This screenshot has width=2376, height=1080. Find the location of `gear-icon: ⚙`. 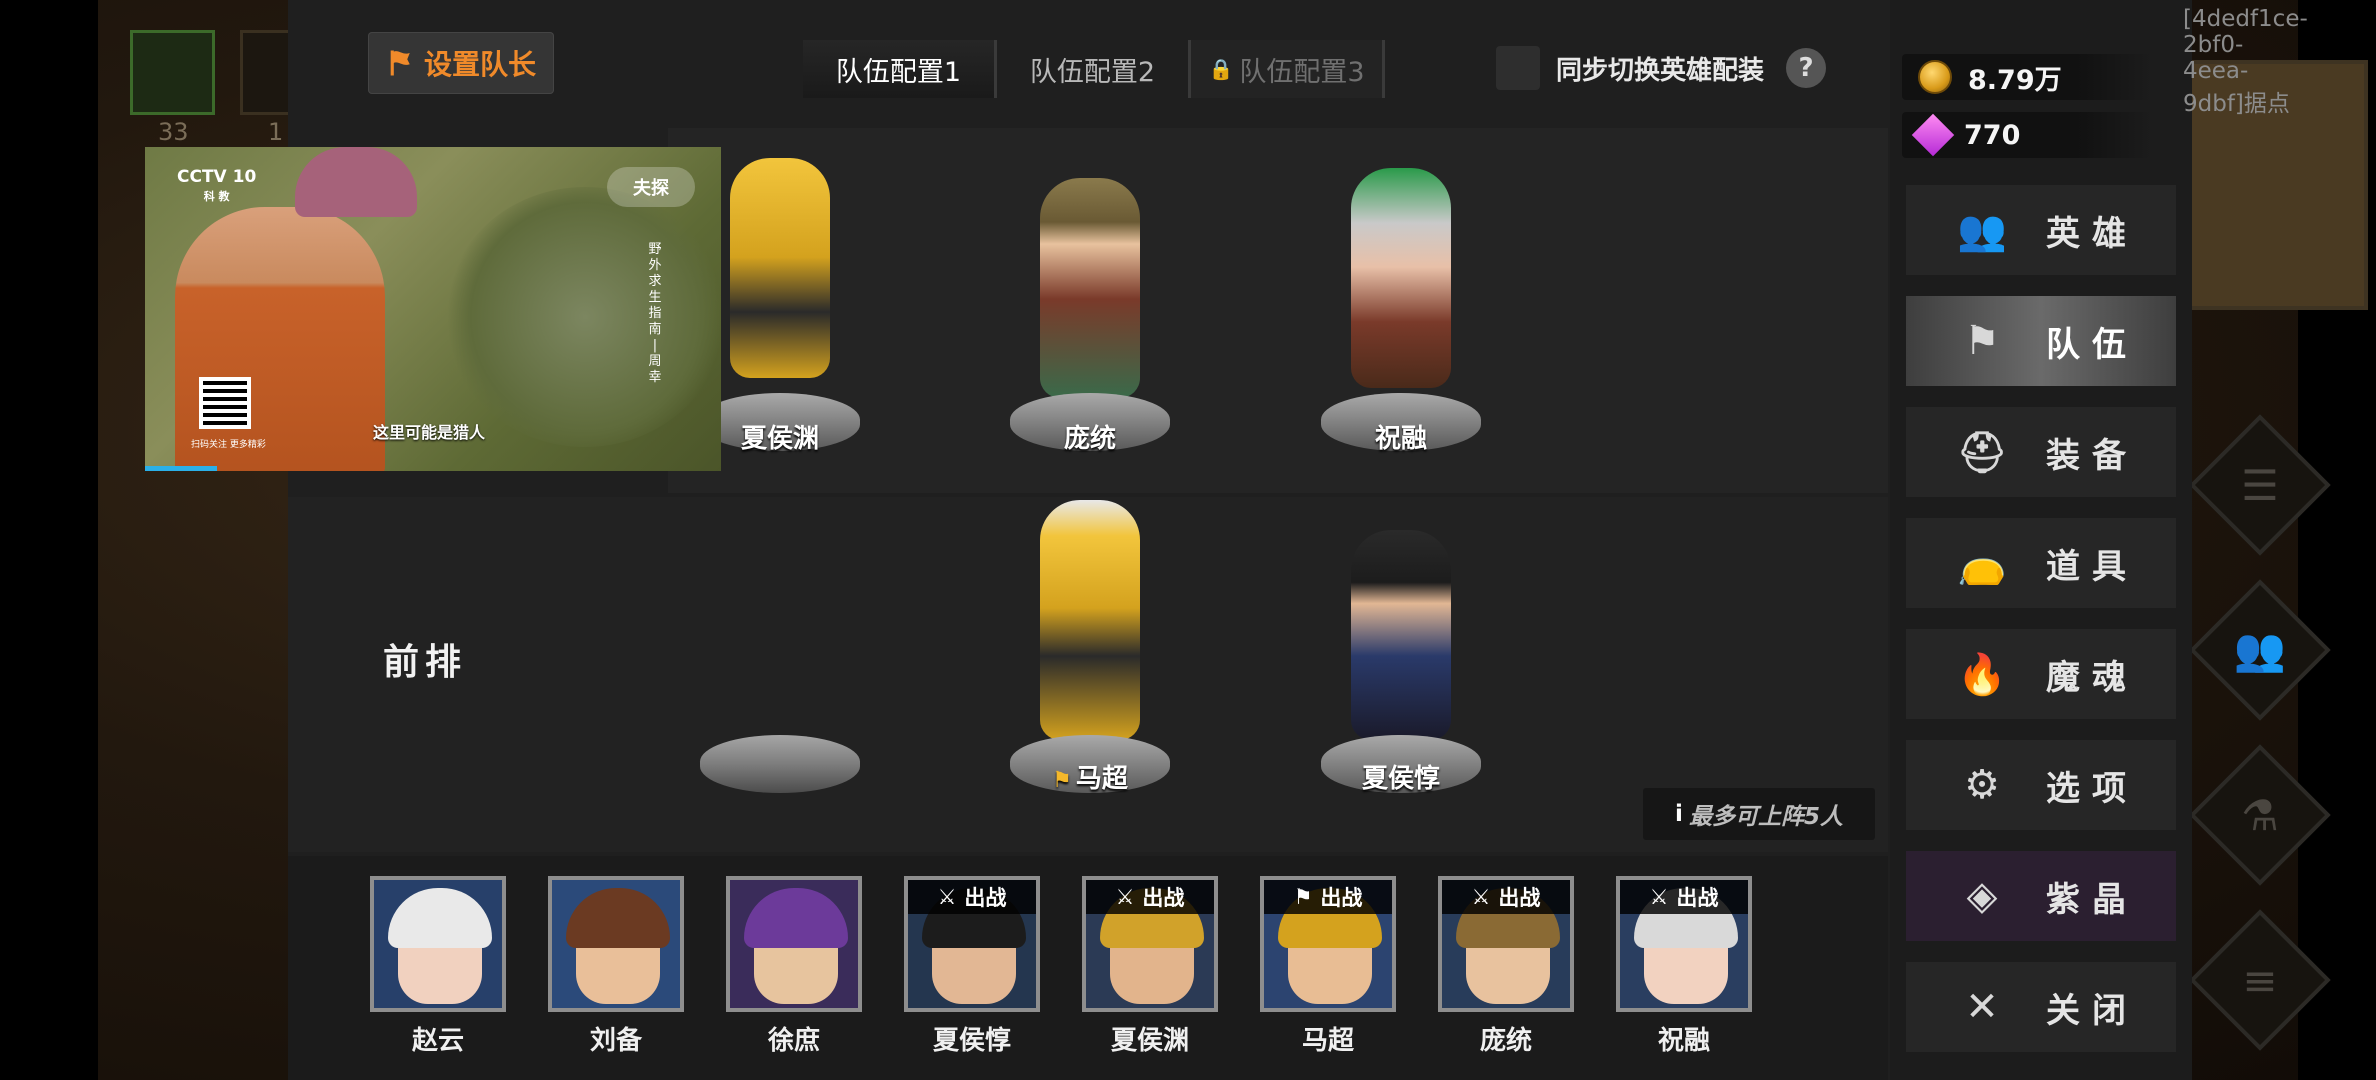

gear-icon: ⚙ is located at coordinates (1982, 785).